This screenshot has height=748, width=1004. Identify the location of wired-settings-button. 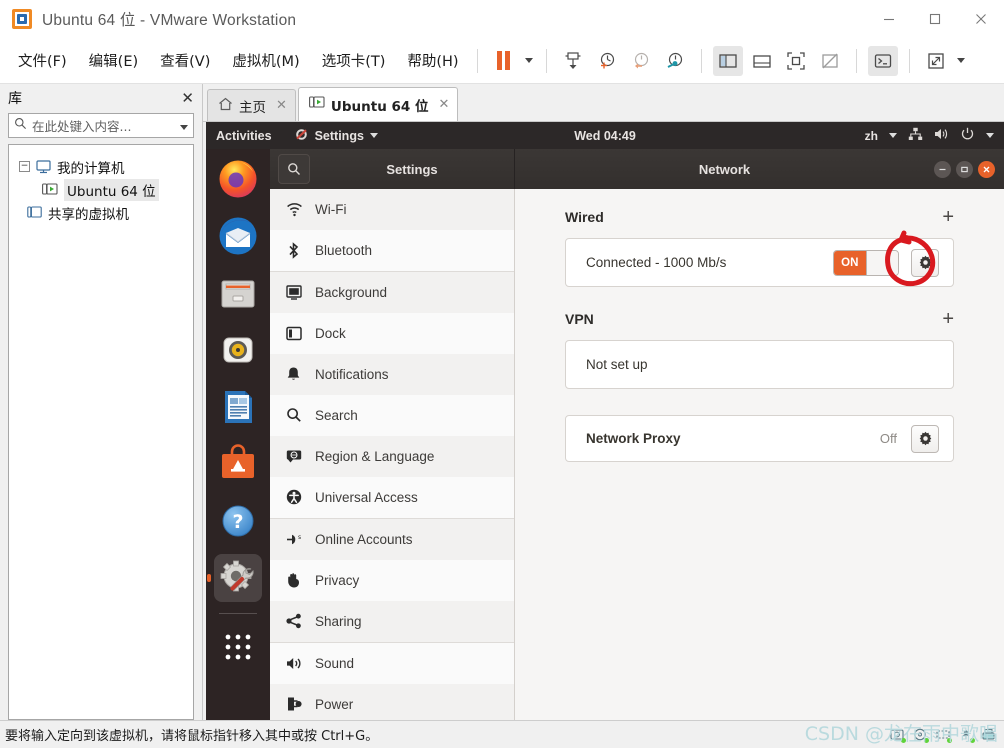
(925, 262).